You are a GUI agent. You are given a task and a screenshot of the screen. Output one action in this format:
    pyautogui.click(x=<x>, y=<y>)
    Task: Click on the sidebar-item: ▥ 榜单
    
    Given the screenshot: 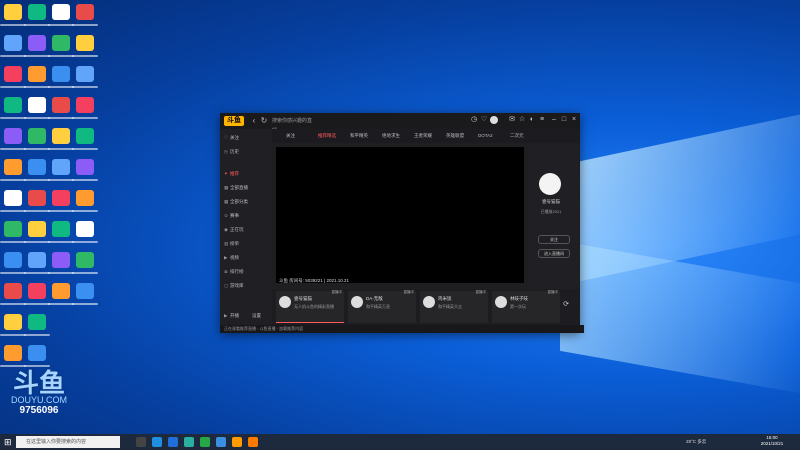 What is the action you would take?
    pyautogui.click(x=231, y=244)
    